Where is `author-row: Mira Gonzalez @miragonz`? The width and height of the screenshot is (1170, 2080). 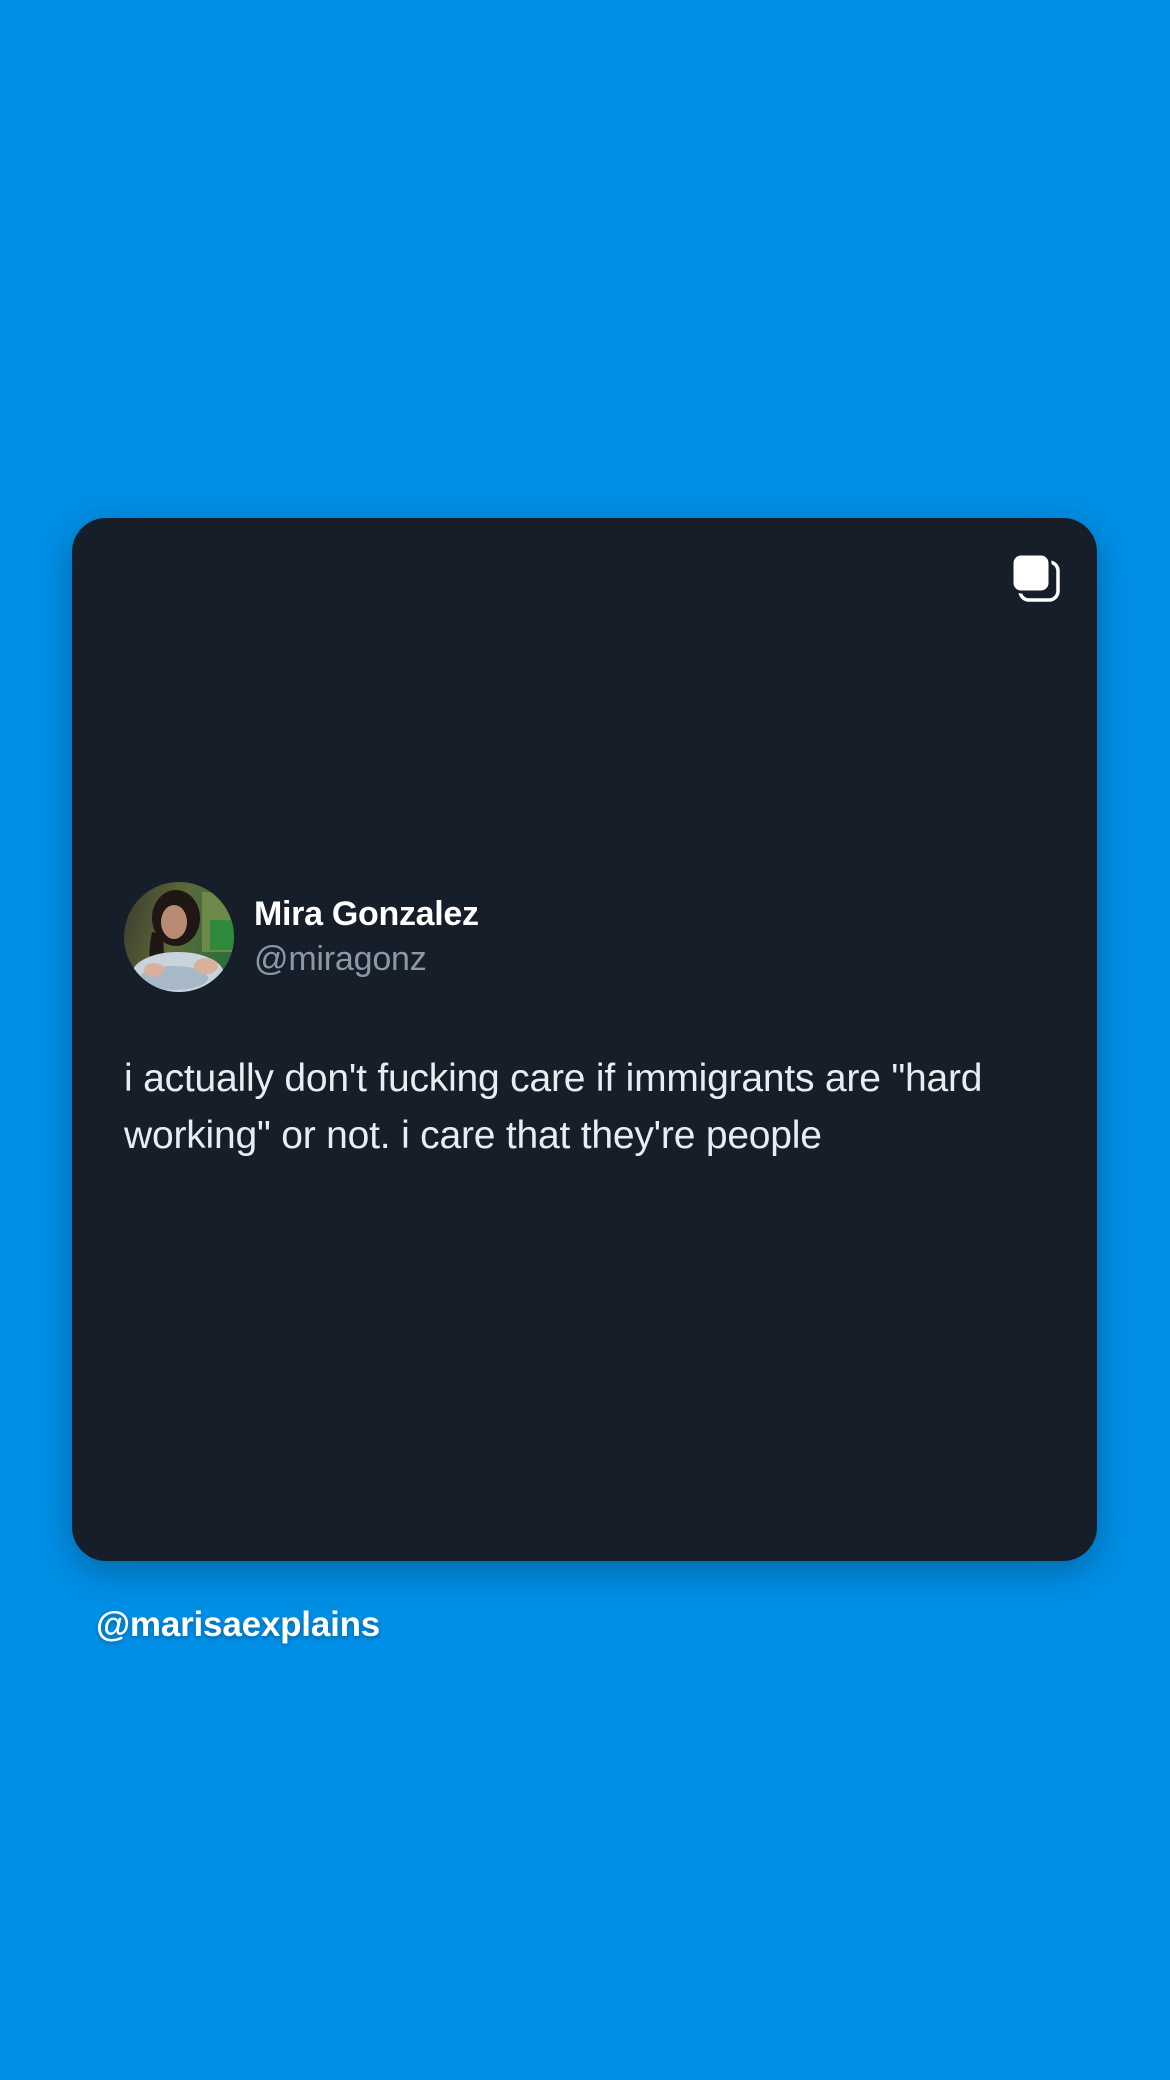
author-row: Mira Gonzalez @miragonz is located at coordinates (301, 937).